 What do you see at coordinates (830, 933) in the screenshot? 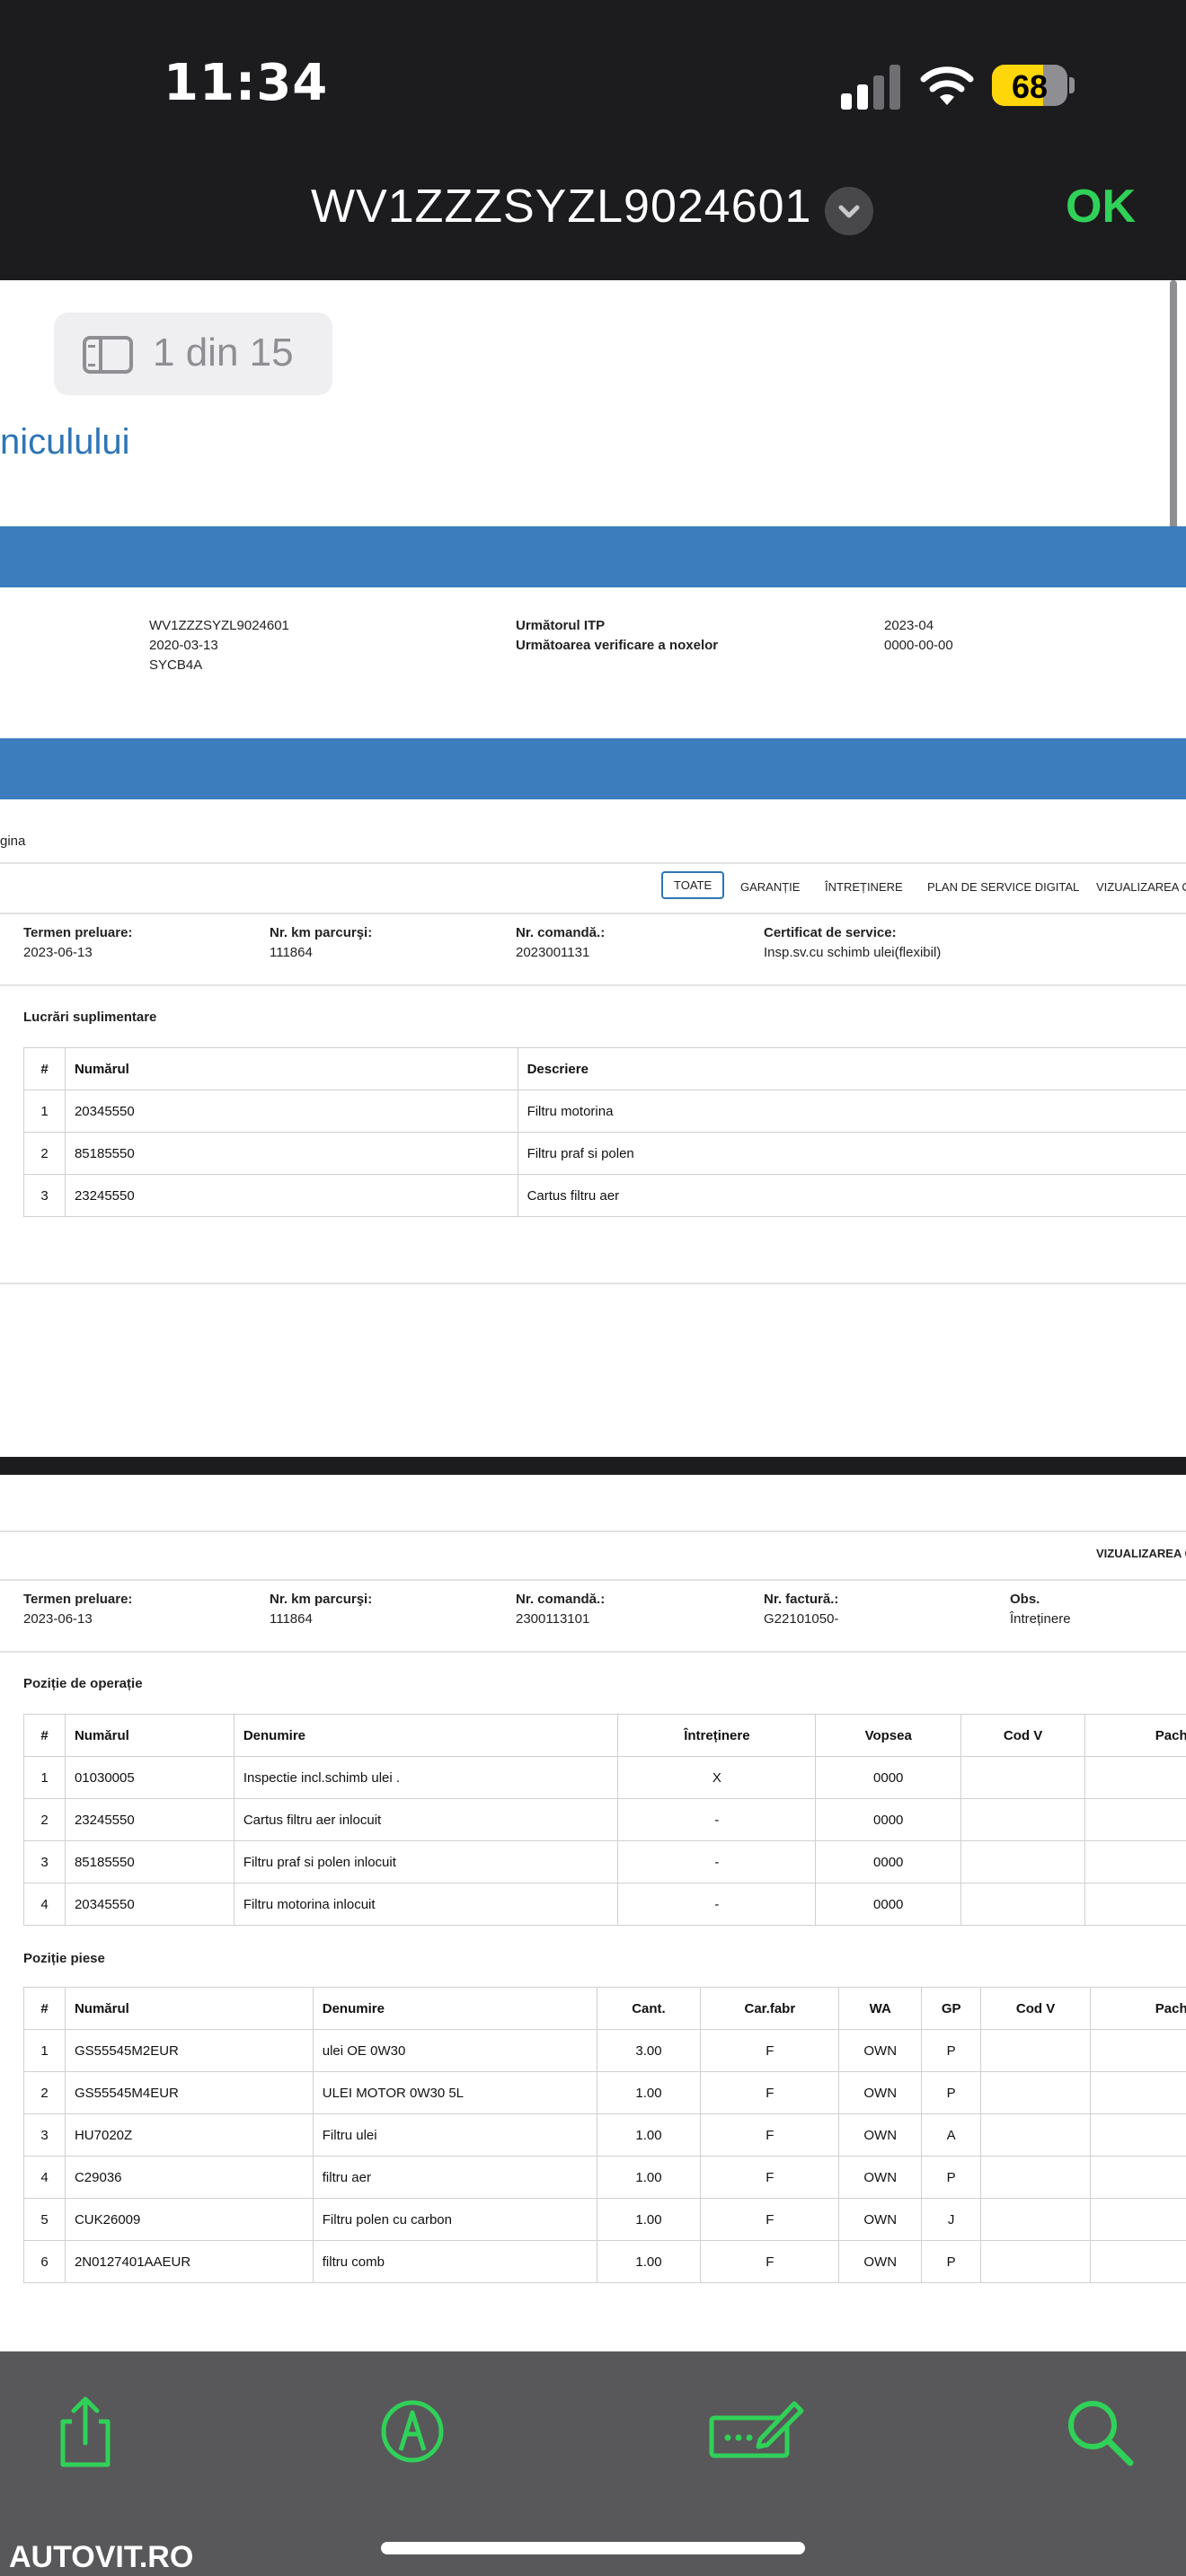
I see `field-label: Certificat de service:` at bounding box center [830, 933].